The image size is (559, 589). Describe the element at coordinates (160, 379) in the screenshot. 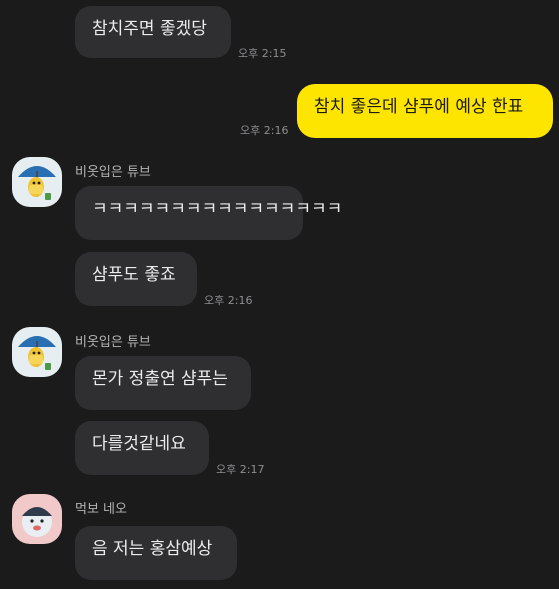

I see `message-text: 몬가 정출연 샴푸는` at that location.